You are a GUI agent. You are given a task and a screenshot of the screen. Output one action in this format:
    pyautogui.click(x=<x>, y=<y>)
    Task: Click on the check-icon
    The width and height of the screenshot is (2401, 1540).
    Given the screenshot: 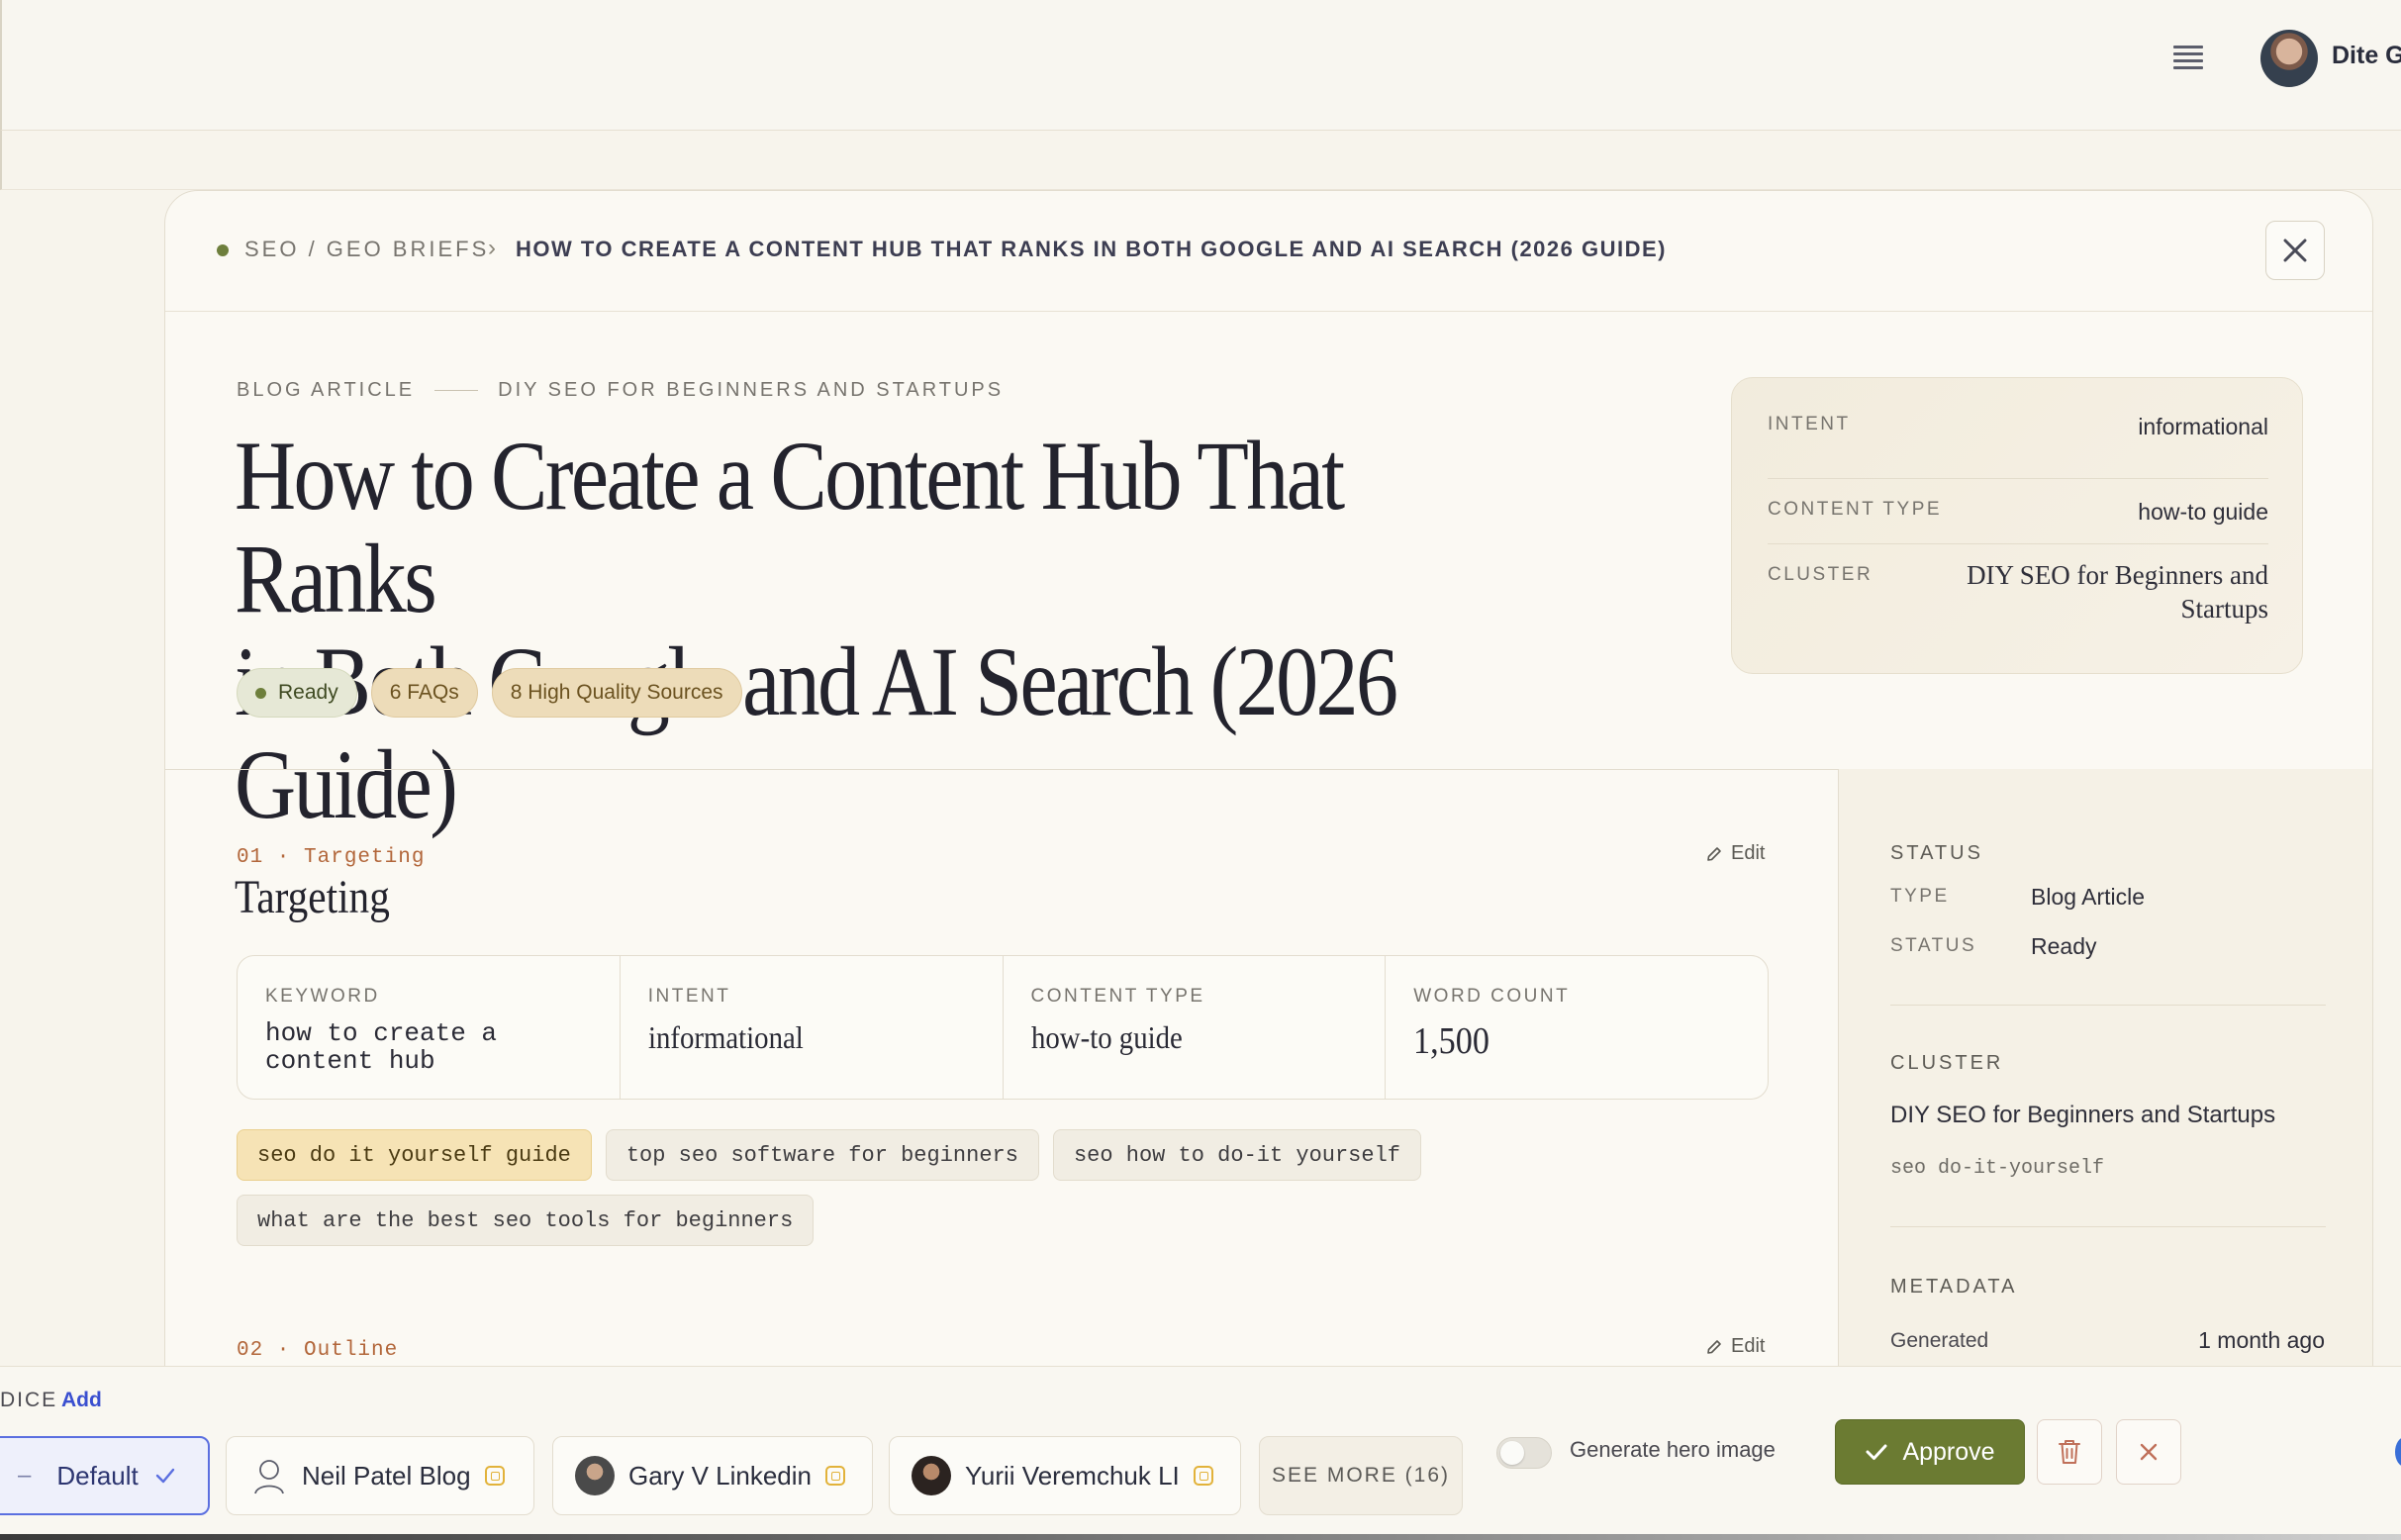 What is the action you would take?
    pyautogui.click(x=1876, y=1452)
    